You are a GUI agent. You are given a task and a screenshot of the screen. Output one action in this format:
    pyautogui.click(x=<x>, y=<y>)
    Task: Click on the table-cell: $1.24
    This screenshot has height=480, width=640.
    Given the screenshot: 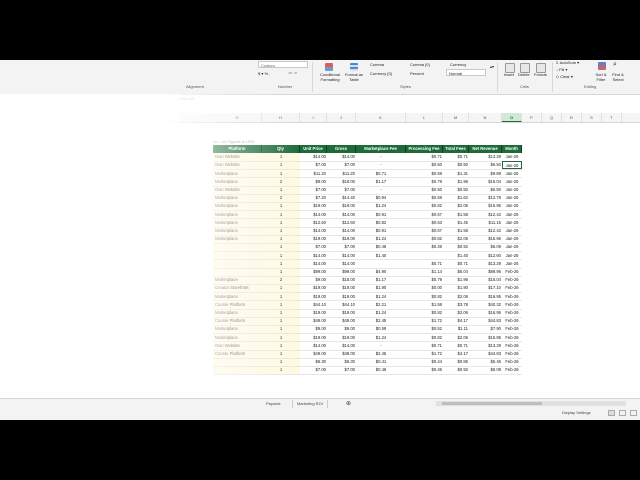 What is the action you would take?
    pyautogui.click(x=381, y=239)
    